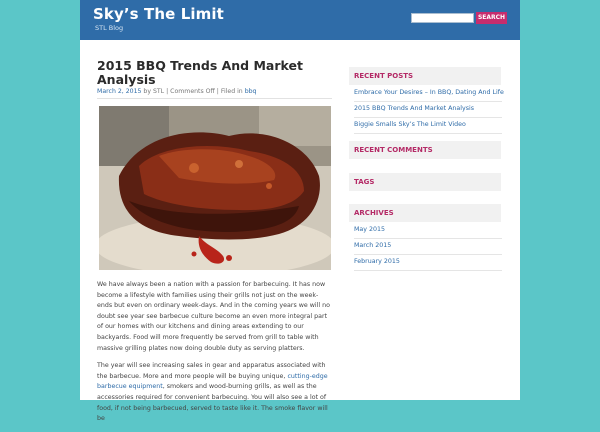 This screenshot has width=600, height=432. What do you see at coordinates (425, 182) in the screenshot?
I see `tags-title: TAGS` at bounding box center [425, 182].